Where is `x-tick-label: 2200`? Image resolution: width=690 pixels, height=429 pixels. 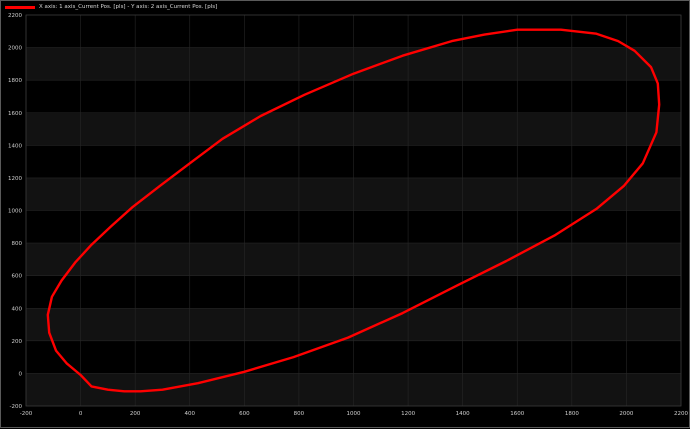 x-tick-label: 2200 is located at coordinates (681, 414).